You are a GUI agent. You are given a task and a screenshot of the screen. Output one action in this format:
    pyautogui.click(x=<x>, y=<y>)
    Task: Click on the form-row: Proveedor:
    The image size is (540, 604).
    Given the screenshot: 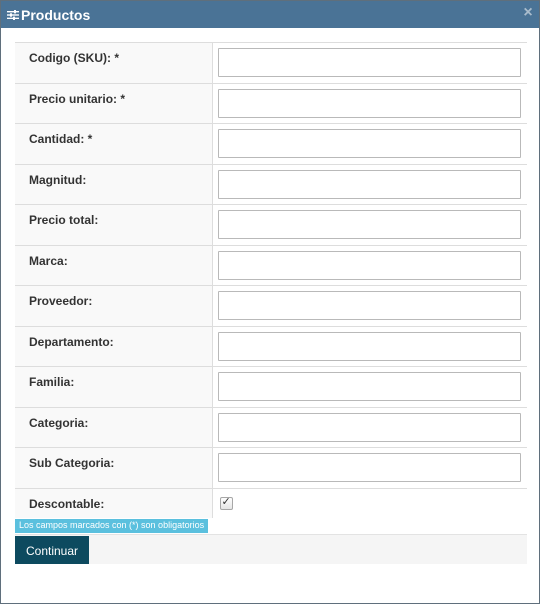 What is the action you would take?
    pyautogui.click(x=271, y=305)
    